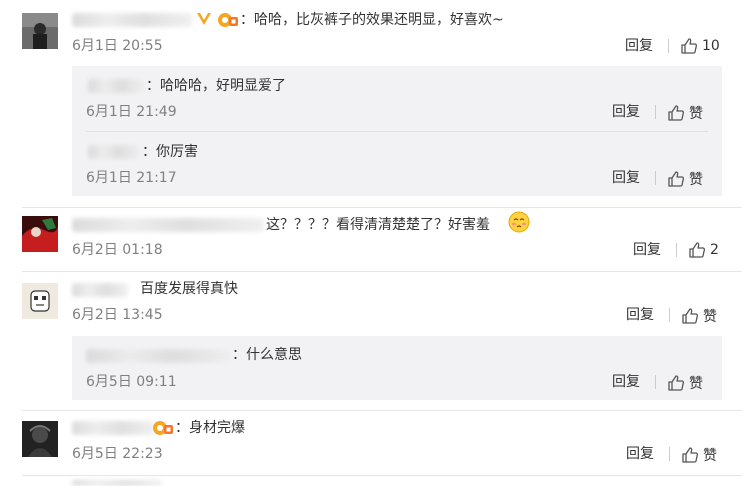 This screenshot has width=742, height=486. I want to click on comment-text: ：哈哈，比灰裤子的效果还明显，好喜欢~, so click(372, 20).